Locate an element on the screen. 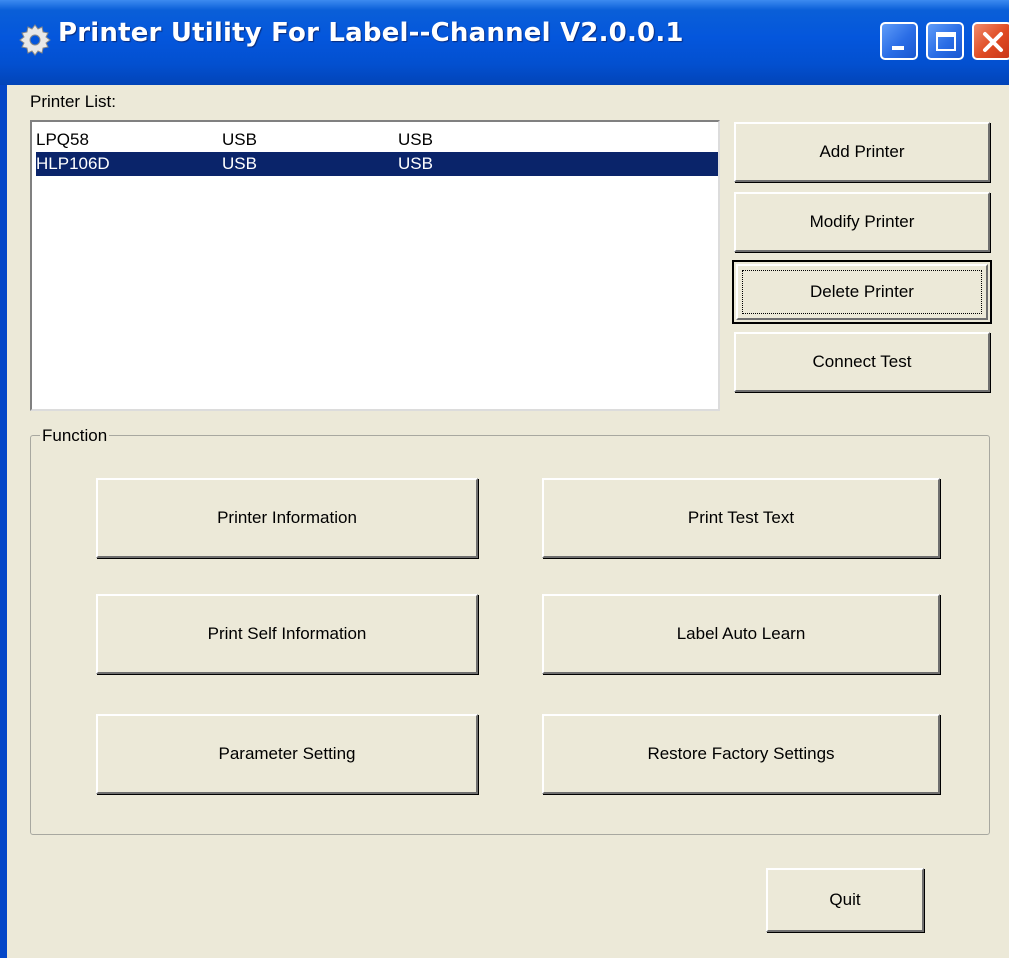  quit-button: Quit is located at coordinates (845, 900).